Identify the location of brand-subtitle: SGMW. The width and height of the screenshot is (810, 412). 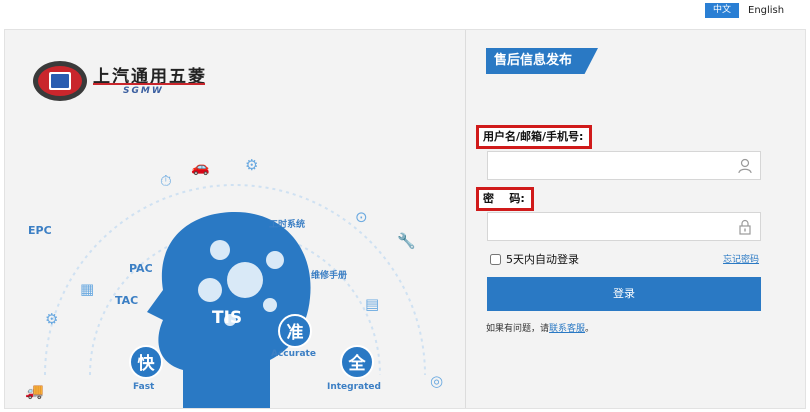
(143, 91).